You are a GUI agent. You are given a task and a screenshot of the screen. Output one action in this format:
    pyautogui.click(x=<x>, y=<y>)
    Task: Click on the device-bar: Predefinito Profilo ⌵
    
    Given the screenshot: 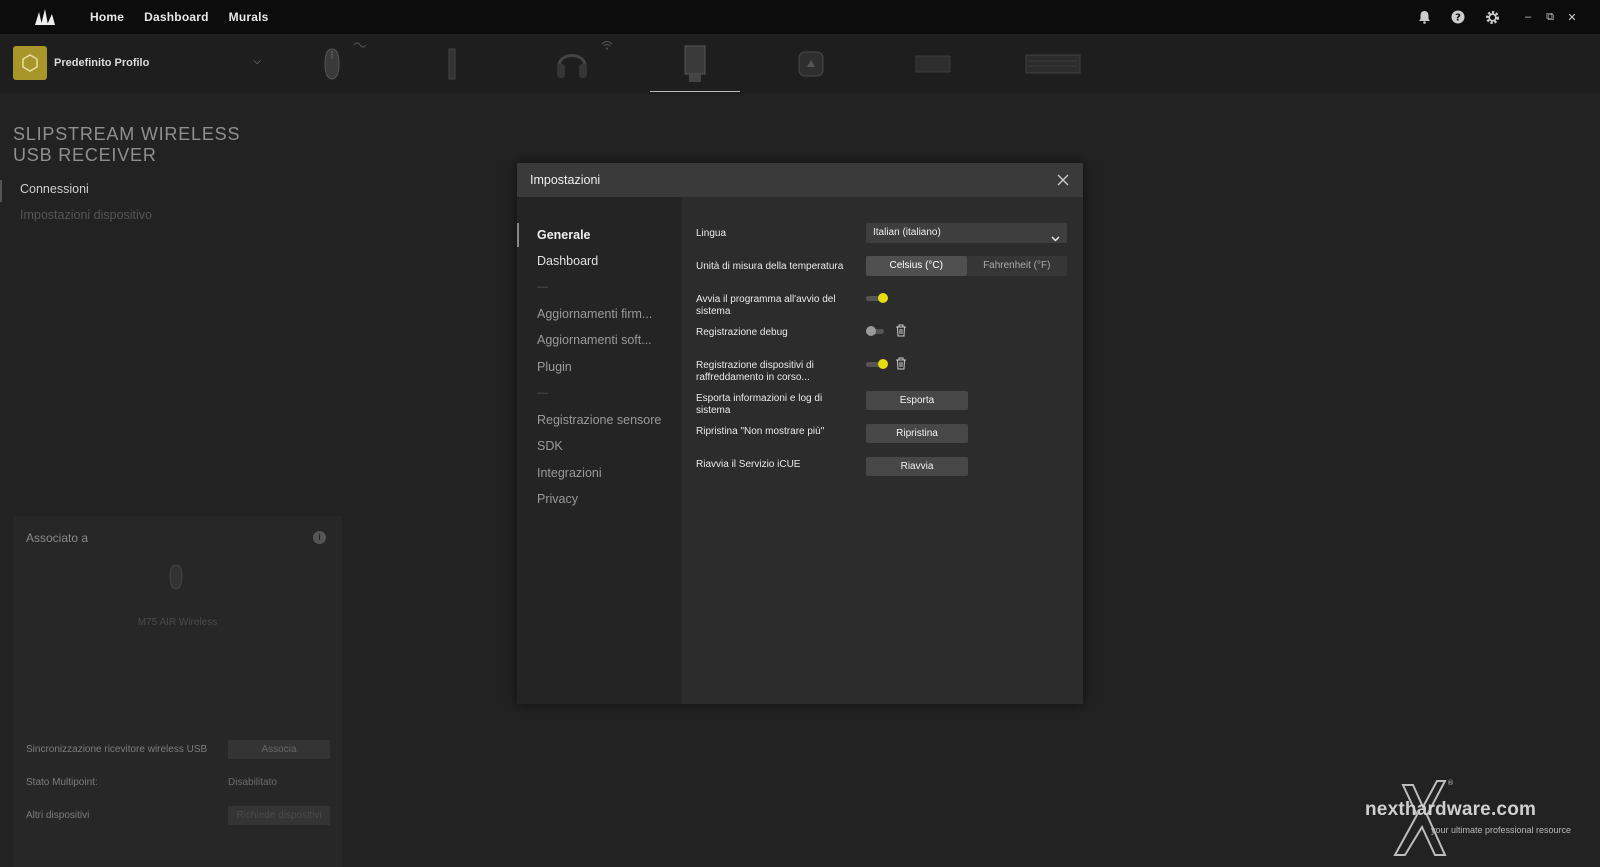 What is the action you would take?
    pyautogui.click(x=800, y=64)
    